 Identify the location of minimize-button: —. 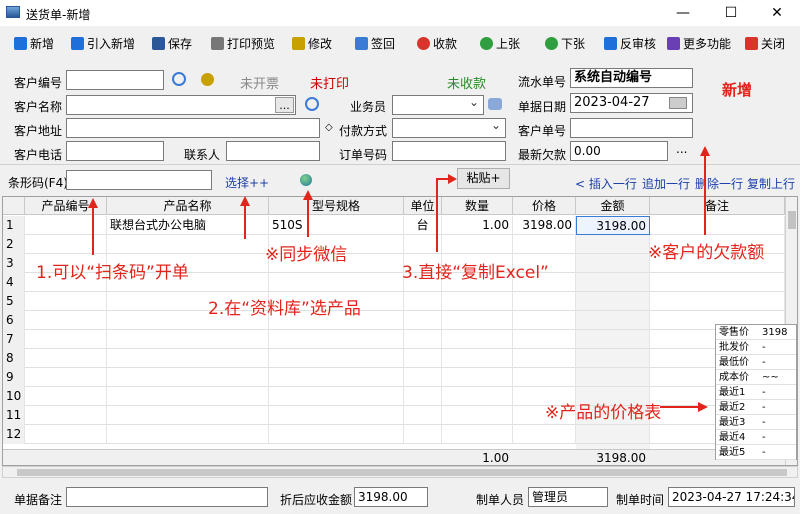
(683, 13).